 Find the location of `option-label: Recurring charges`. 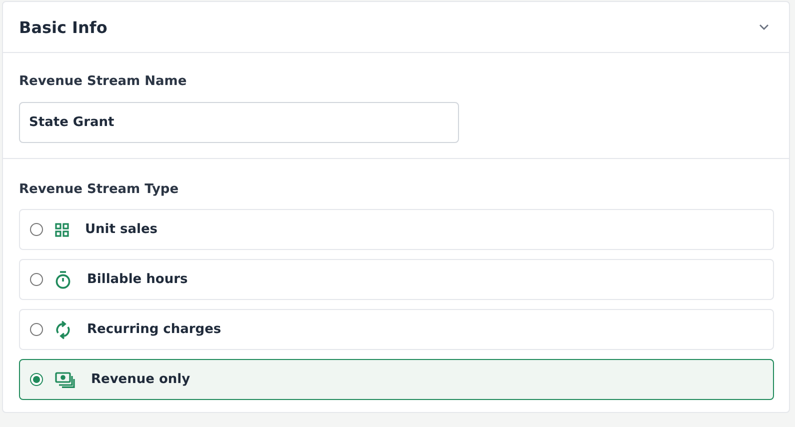

option-label: Recurring charges is located at coordinates (154, 329).